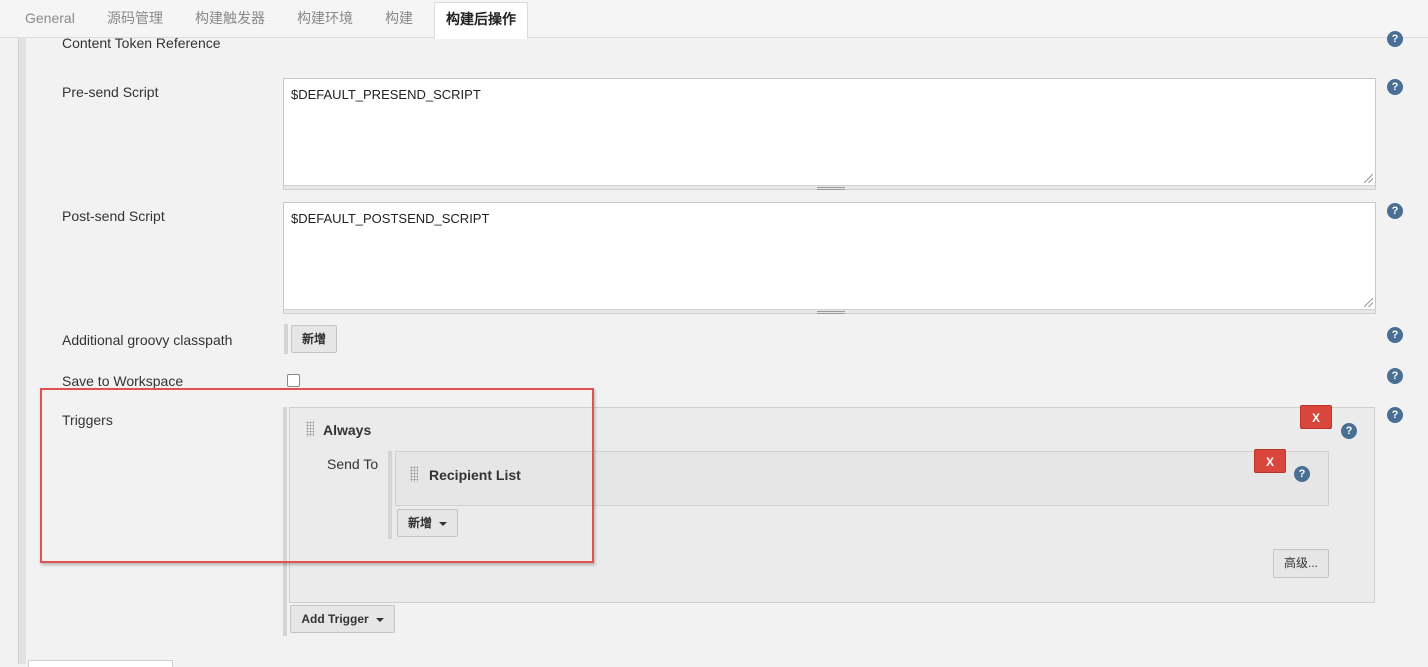 This screenshot has height=667, width=1428. Describe the element at coordinates (829, 132) in the screenshot. I see `presend-script-textarea: $DEFAULT_PRESEND_SCRIPT` at that location.